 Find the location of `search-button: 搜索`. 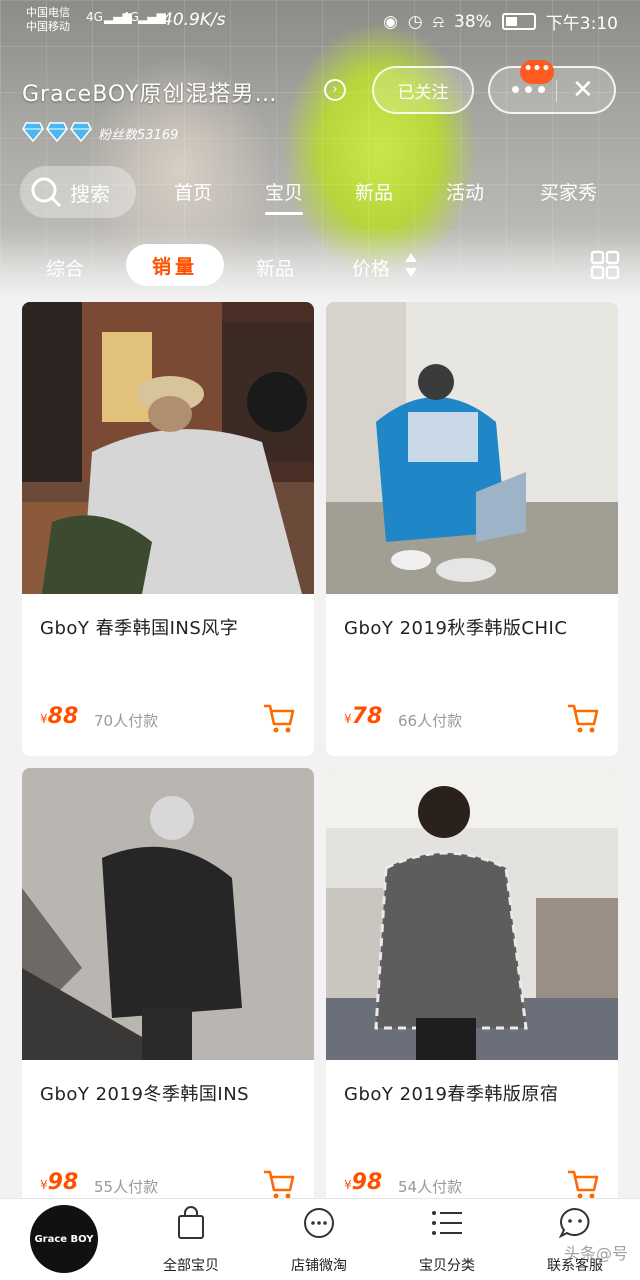

search-button: 搜索 is located at coordinates (78, 192).